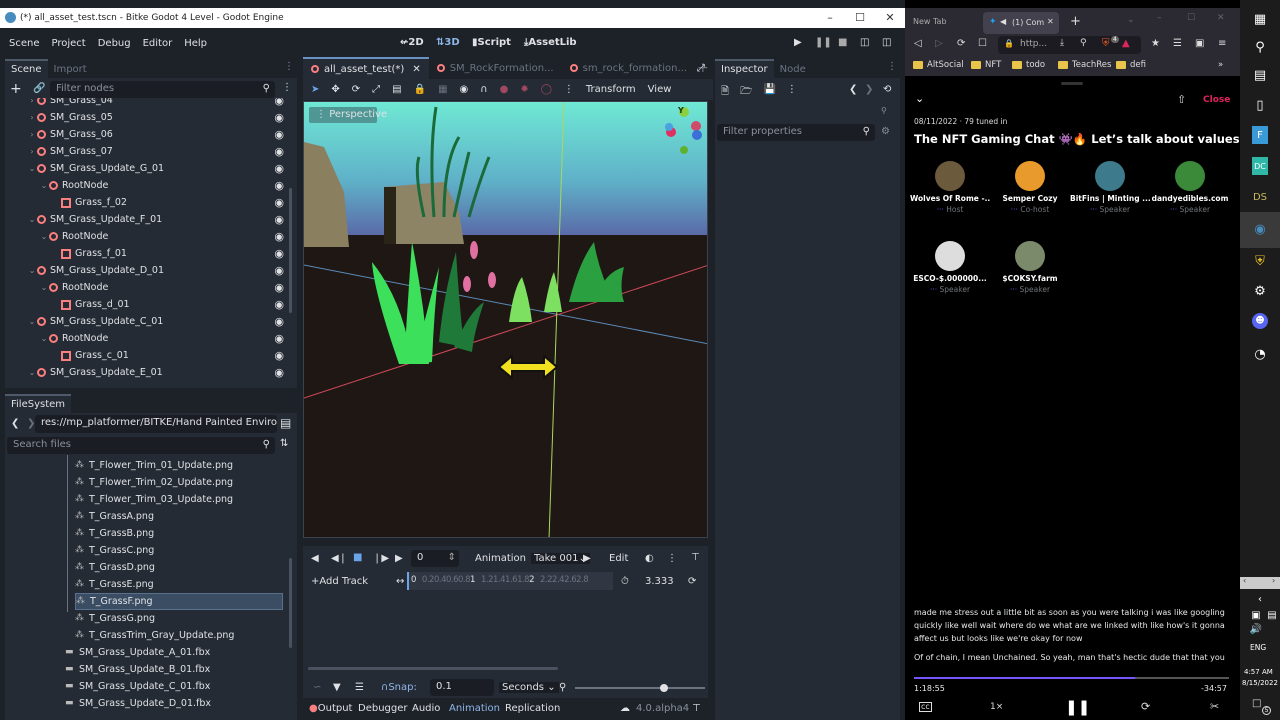 The width and height of the screenshot is (1280, 720). Describe the element at coordinates (147, 355) in the screenshot. I see `scene-tree-node: Grass_c_01 ◉` at that location.